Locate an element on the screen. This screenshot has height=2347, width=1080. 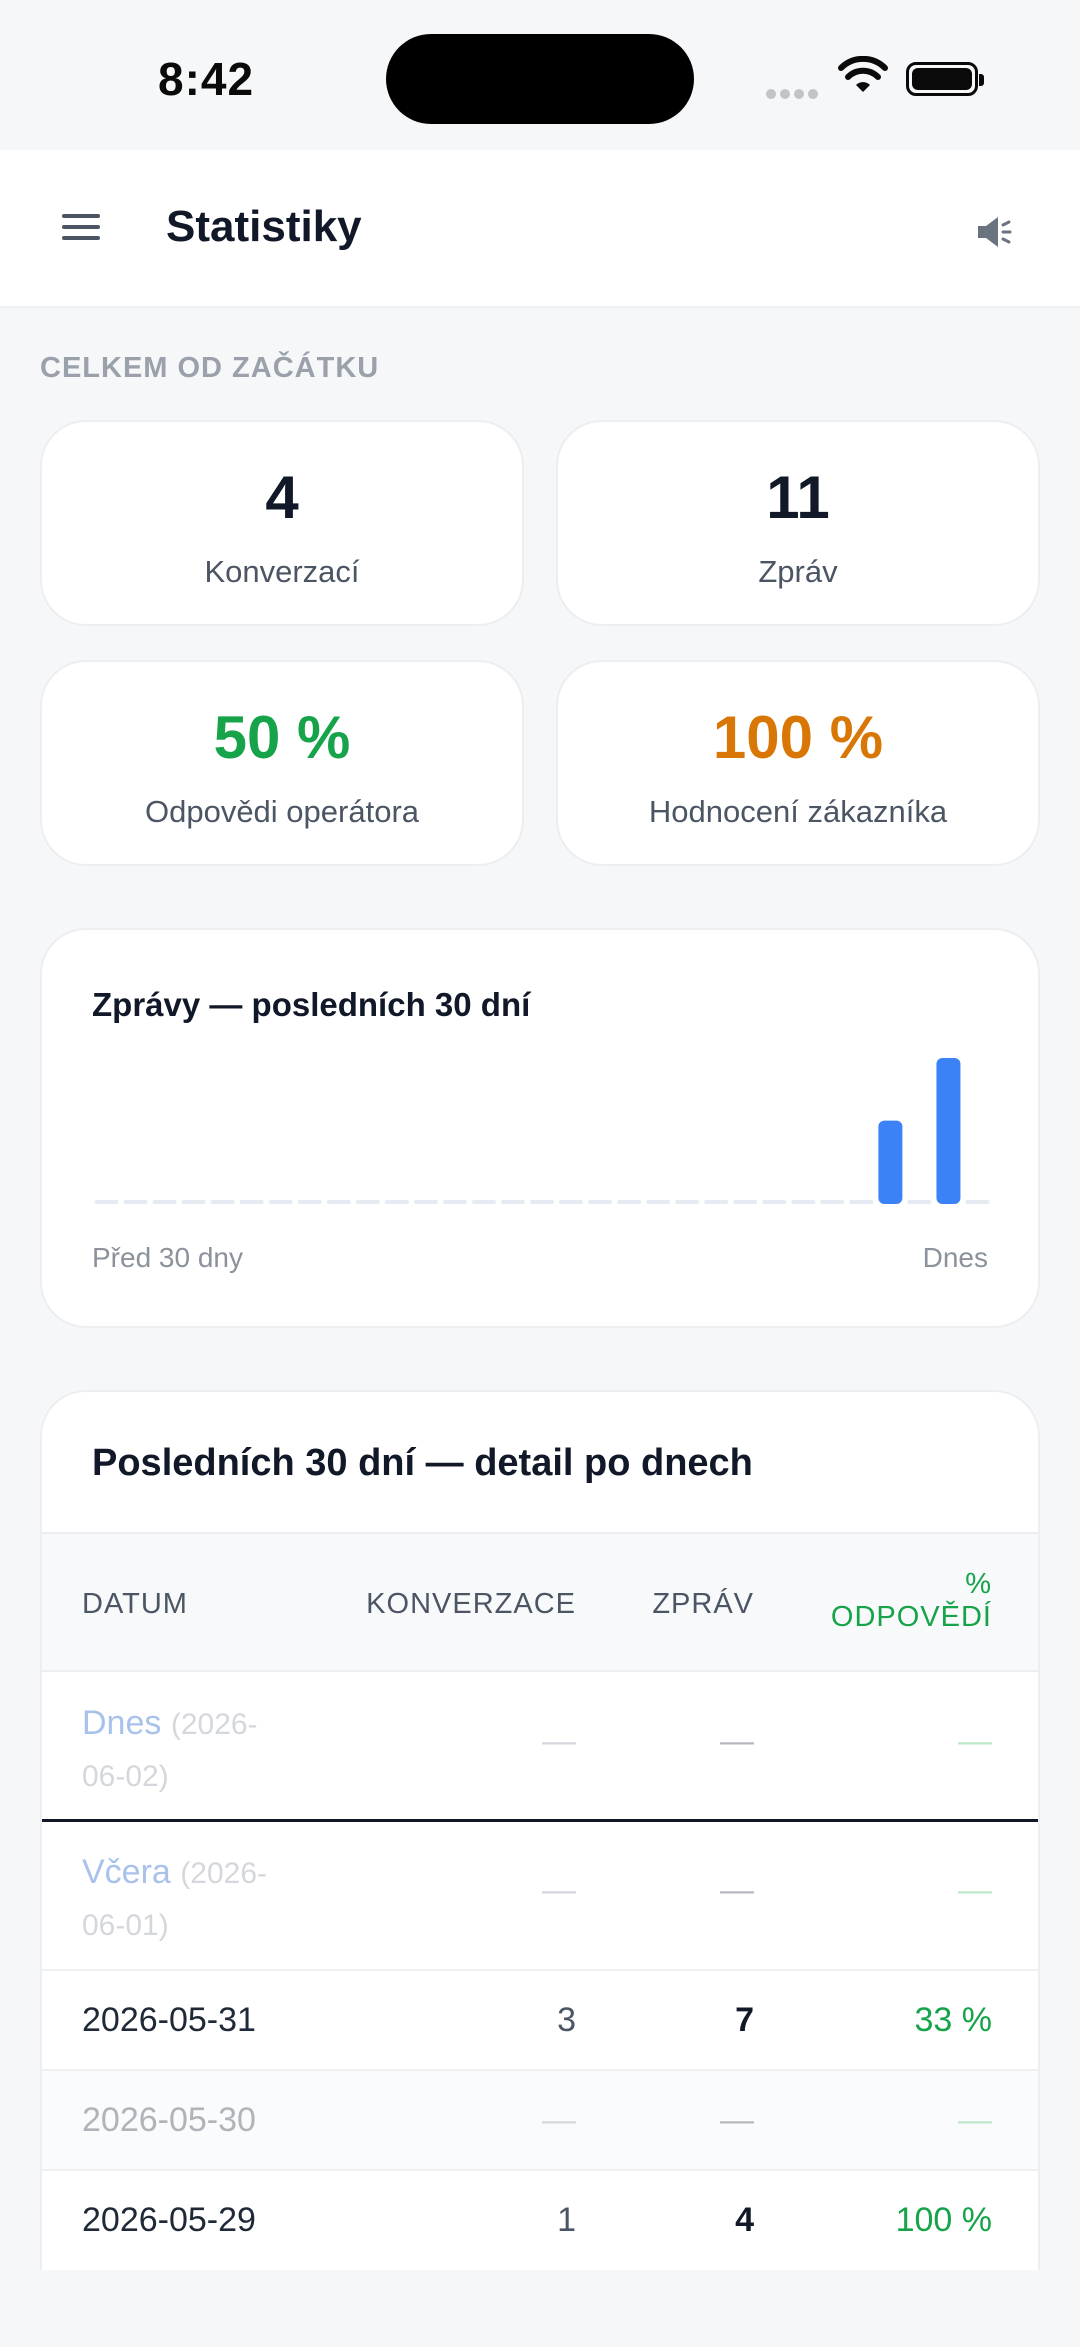
stat-value: 50 % is located at coordinates (282, 737).